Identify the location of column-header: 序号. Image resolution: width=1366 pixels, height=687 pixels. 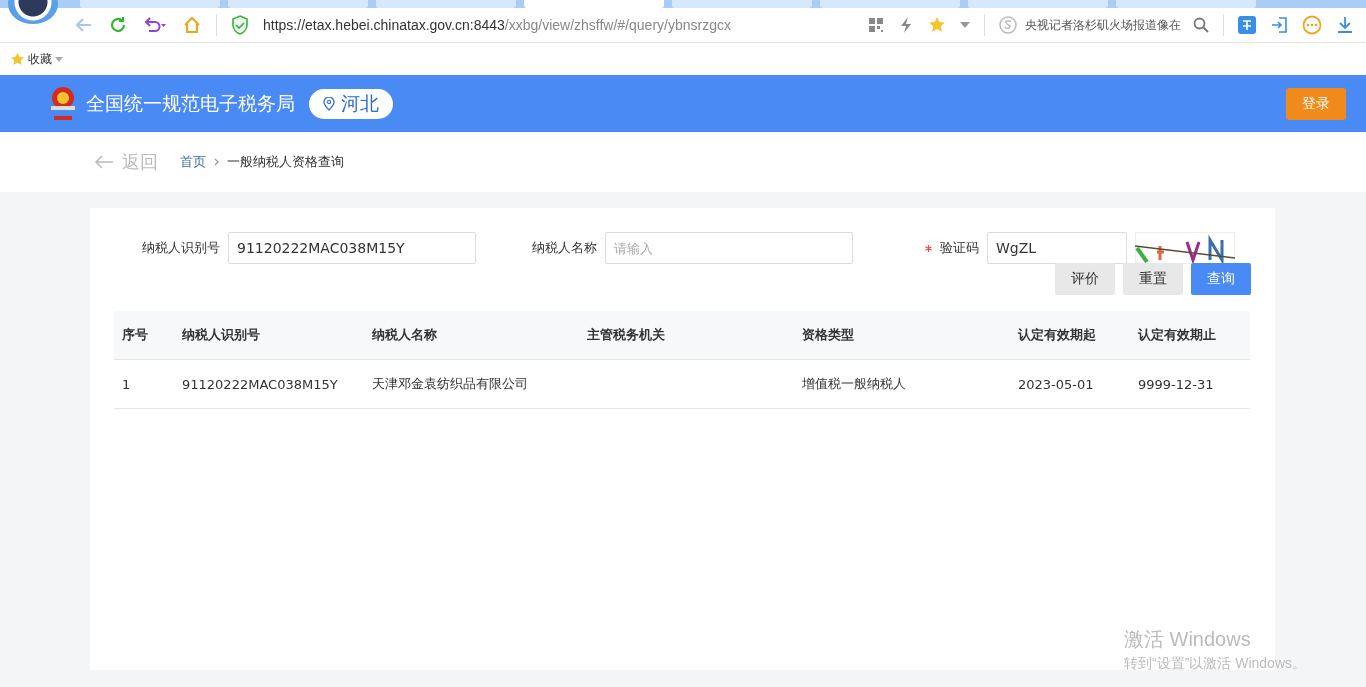
(135, 335).